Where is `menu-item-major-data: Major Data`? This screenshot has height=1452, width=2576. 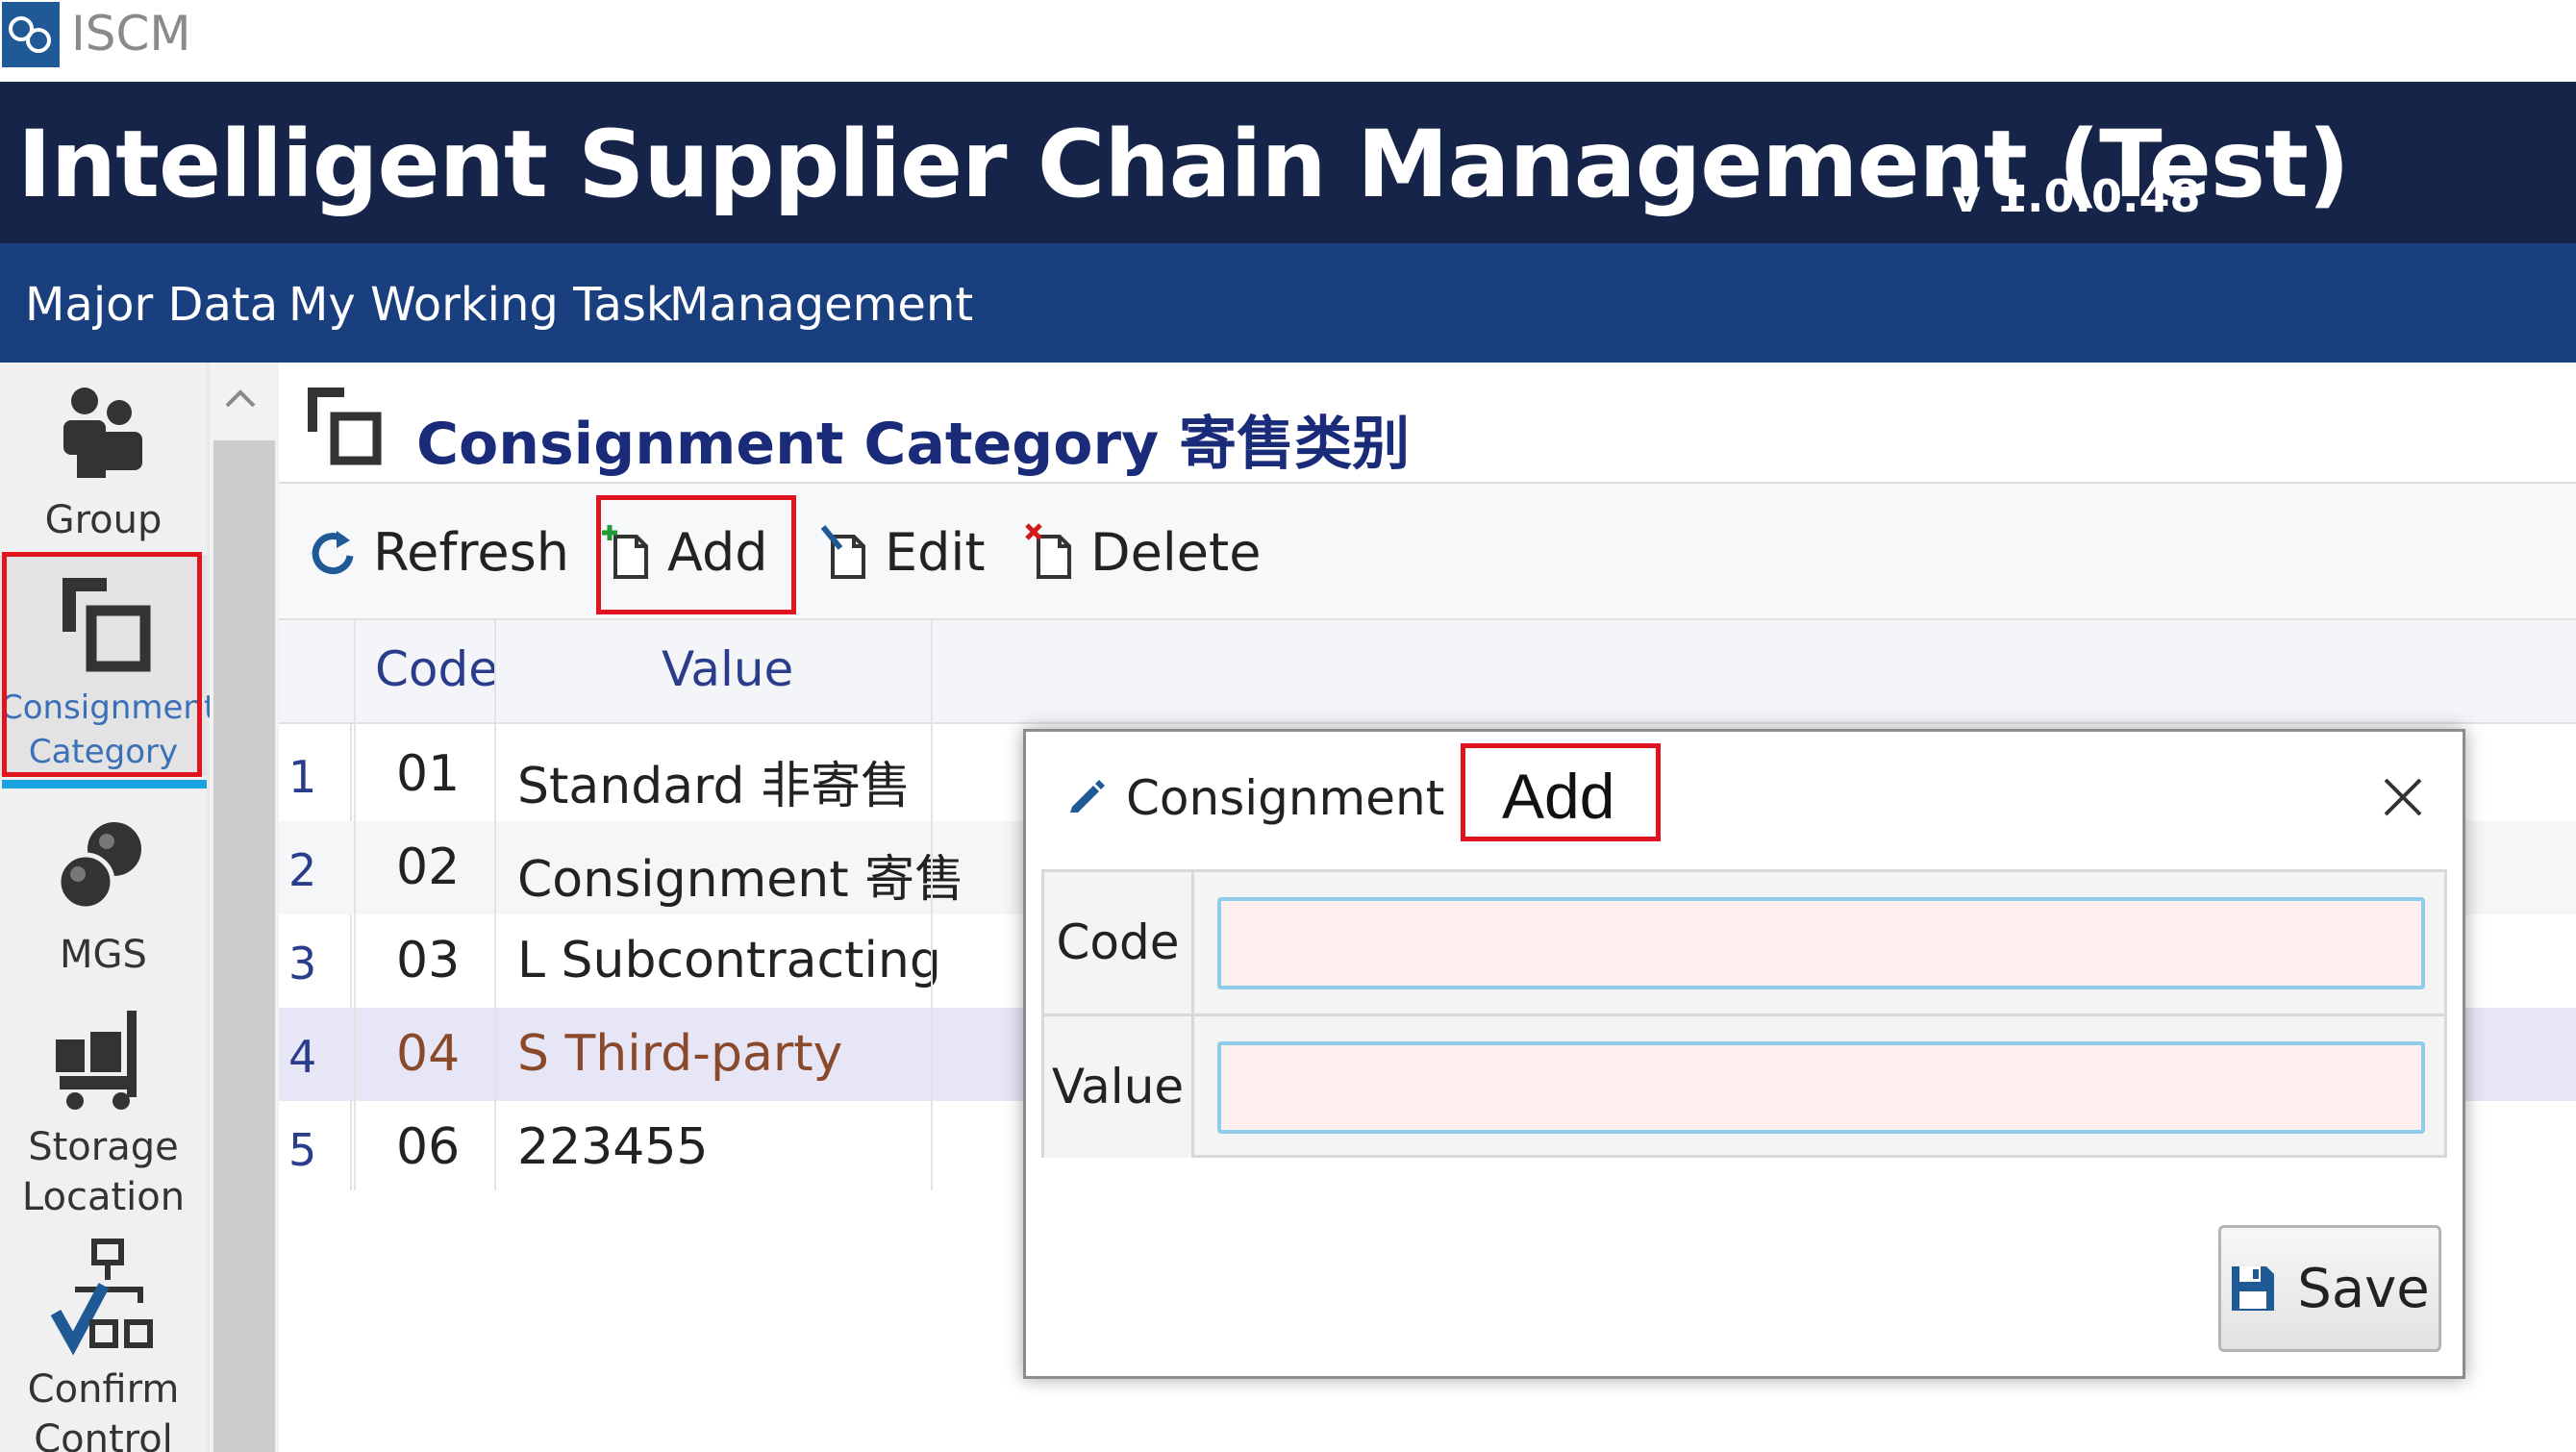 menu-item-major-data: Major Data is located at coordinates (151, 305).